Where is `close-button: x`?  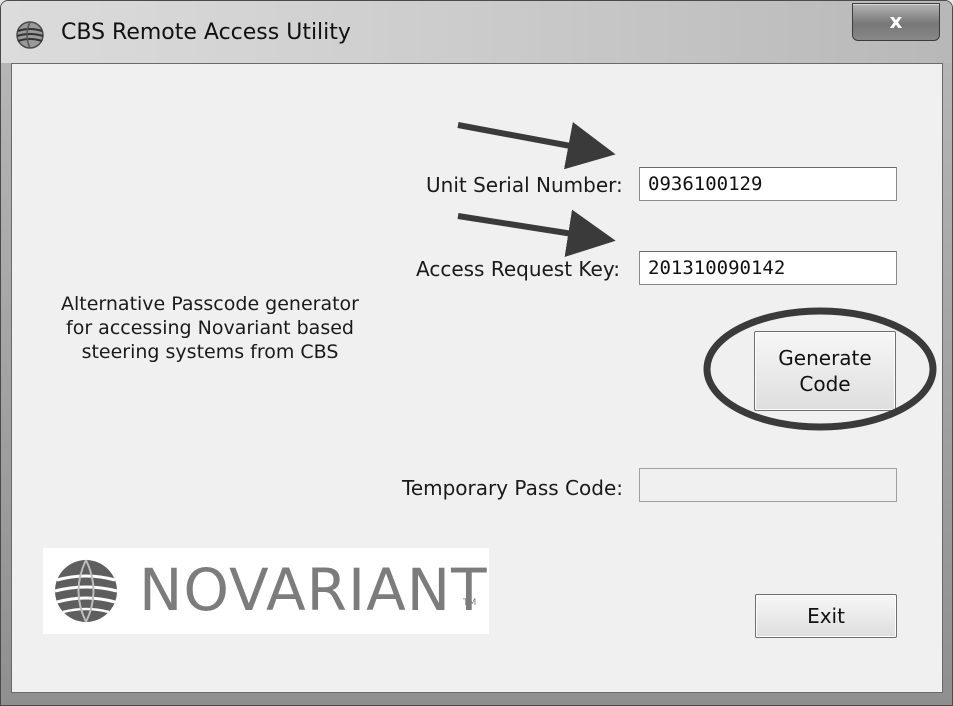
close-button: x is located at coordinates (896, 22).